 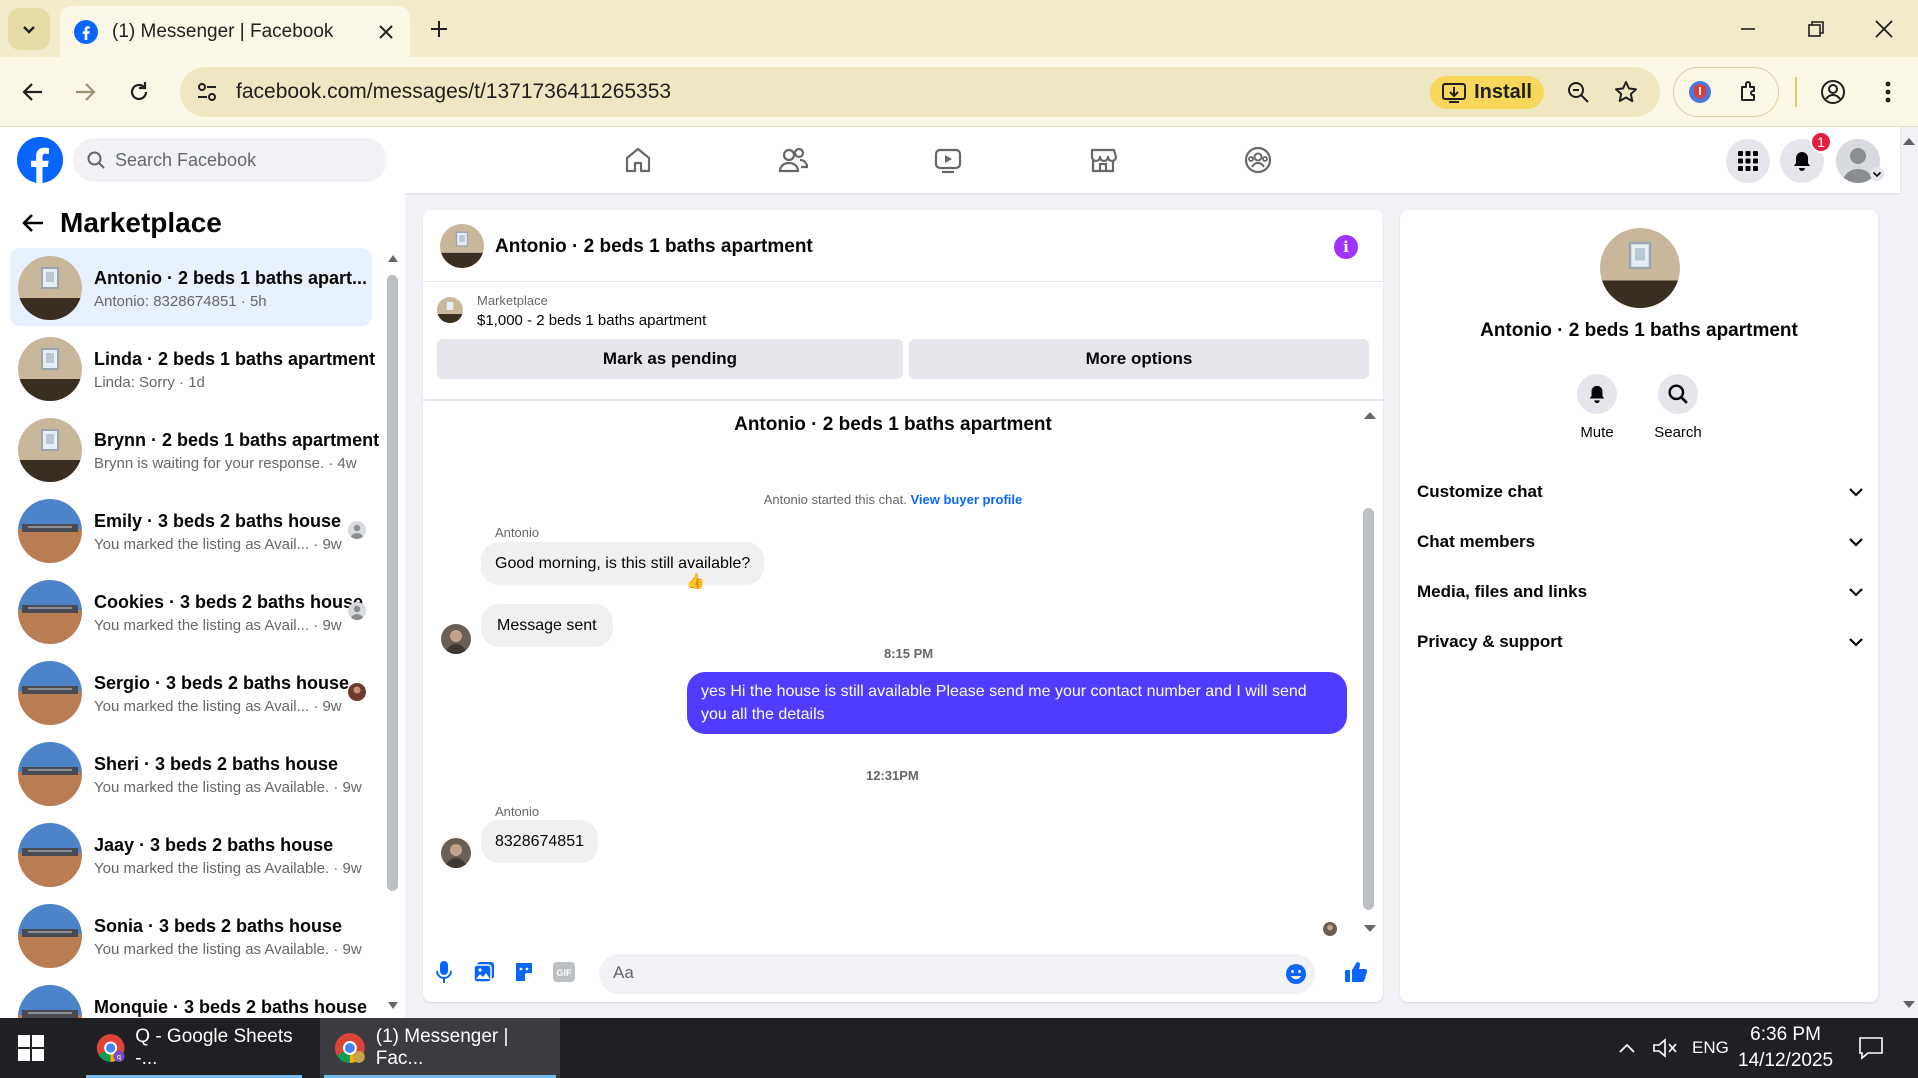 What do you see at coordinates (1665, 1048) in the screenshot?
I see `volume-button` at bounding box center [1665, 1048].